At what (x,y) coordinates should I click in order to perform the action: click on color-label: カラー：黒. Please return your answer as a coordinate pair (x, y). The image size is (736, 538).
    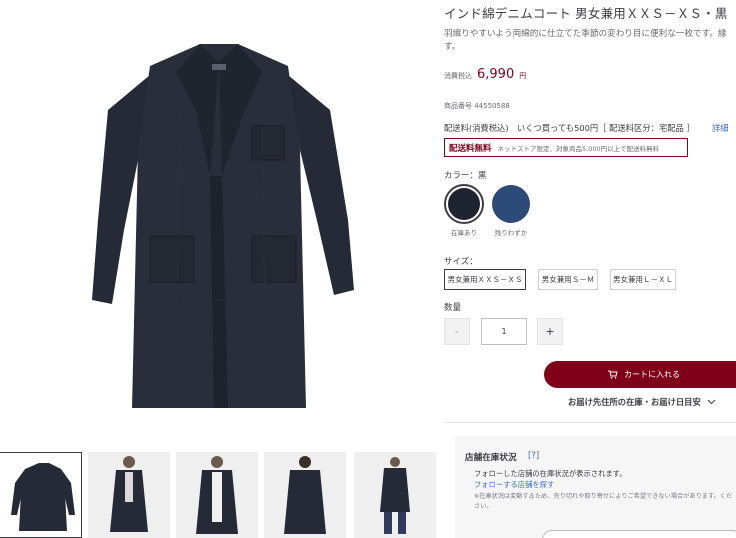
    Looking at the image, I should click on (465, 176).